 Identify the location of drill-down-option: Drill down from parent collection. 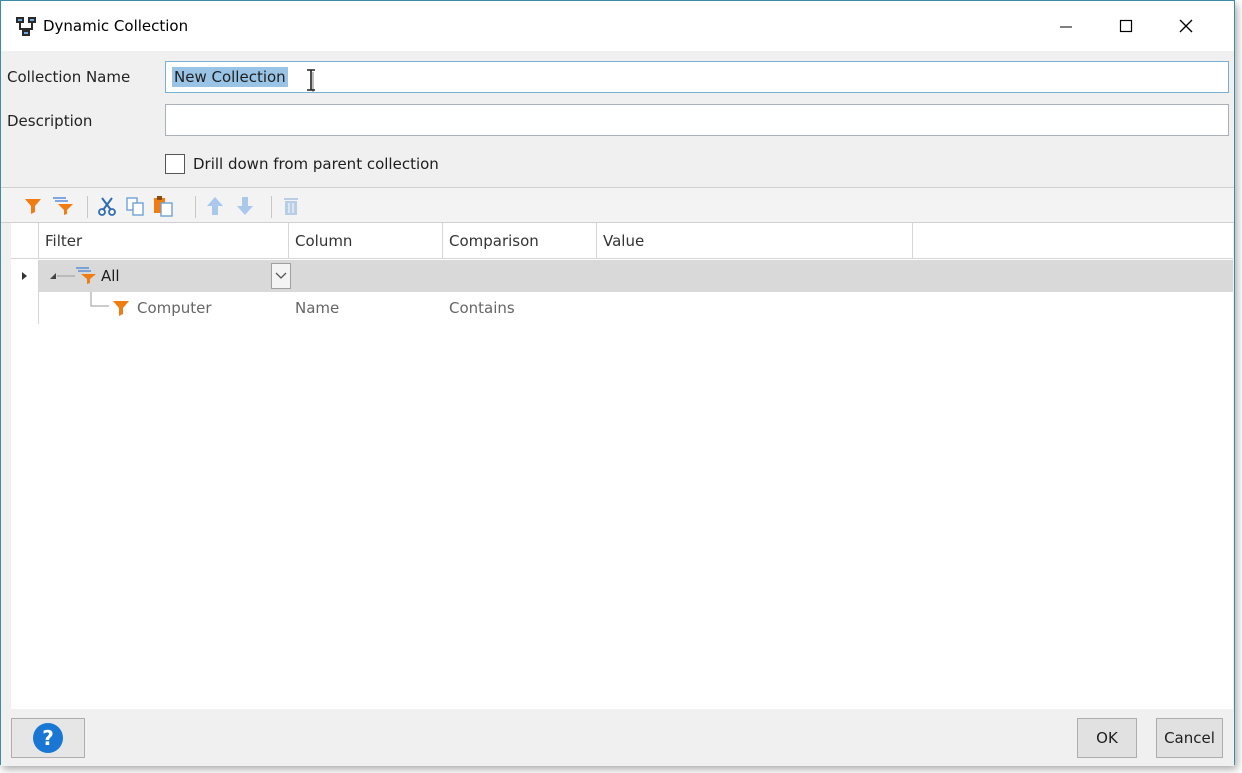
(302, 164).